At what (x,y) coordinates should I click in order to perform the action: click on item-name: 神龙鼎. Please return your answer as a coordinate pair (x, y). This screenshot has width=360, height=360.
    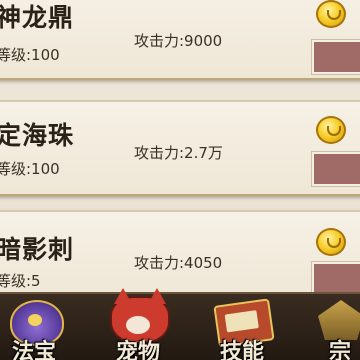
    Looking at the image, I should click on (37, 17).